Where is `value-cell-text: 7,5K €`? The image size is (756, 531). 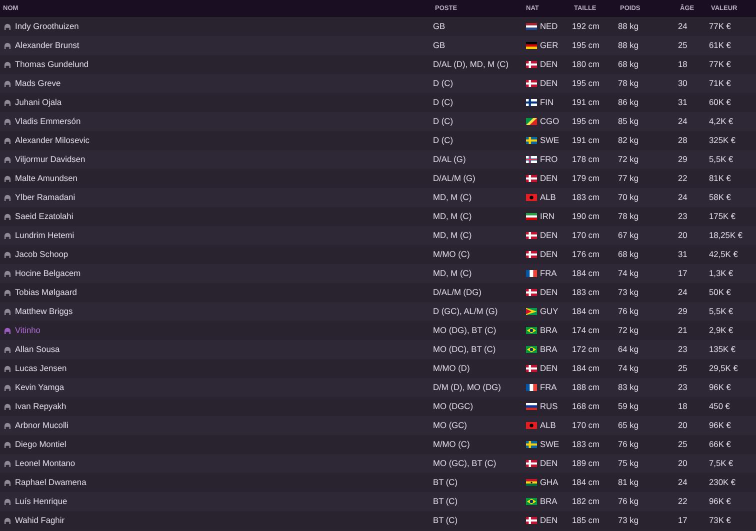 value-cell-text: 7,5K € is located at coordinates (721, 463).